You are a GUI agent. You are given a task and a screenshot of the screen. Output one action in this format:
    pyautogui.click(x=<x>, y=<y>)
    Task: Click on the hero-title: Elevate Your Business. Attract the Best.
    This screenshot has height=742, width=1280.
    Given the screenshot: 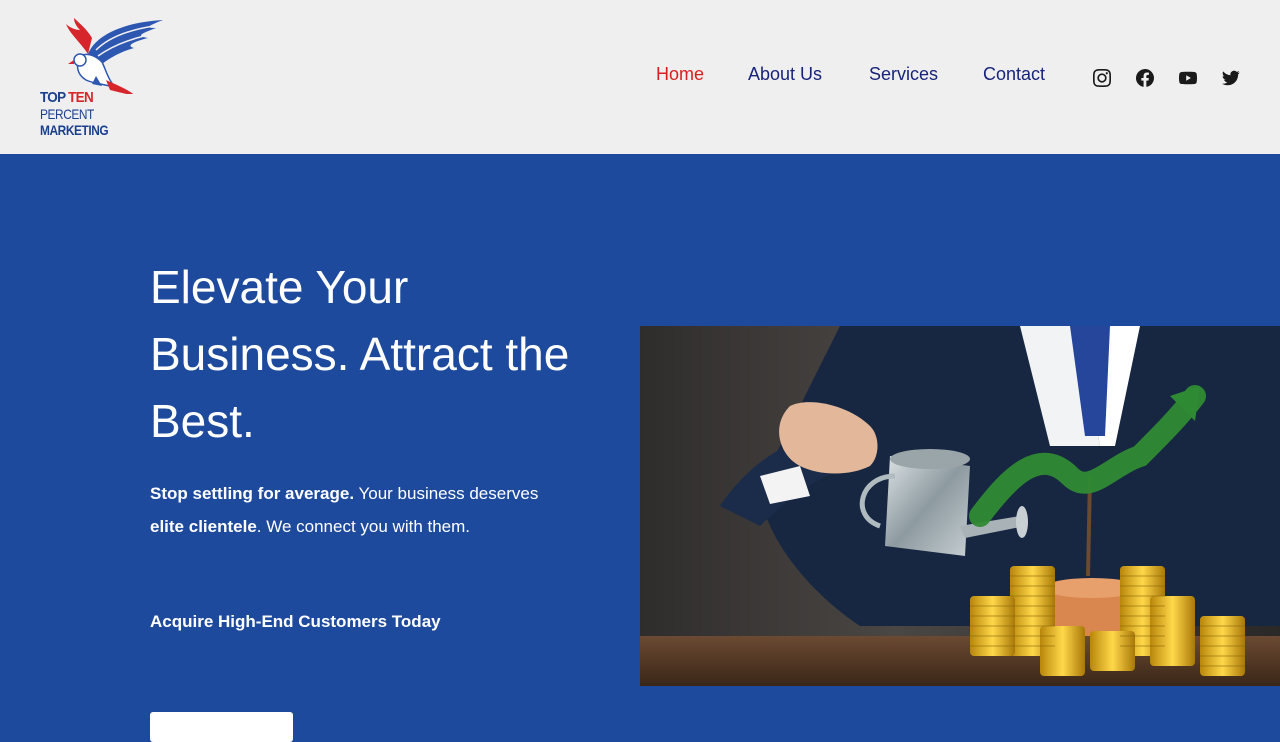 What is the action you would take?
    pyautogui.click(x=360, y=354)
    